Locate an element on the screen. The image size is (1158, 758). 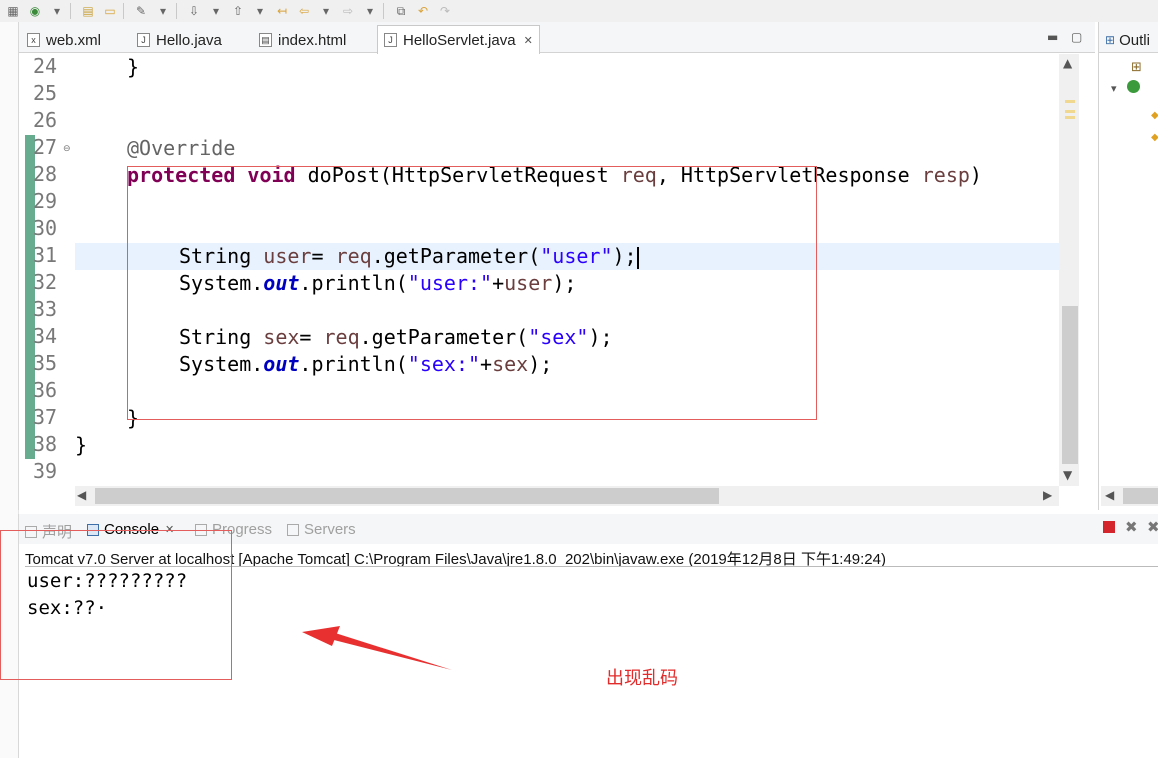
tab-label: Outli is located at coordinates (1134, 40).